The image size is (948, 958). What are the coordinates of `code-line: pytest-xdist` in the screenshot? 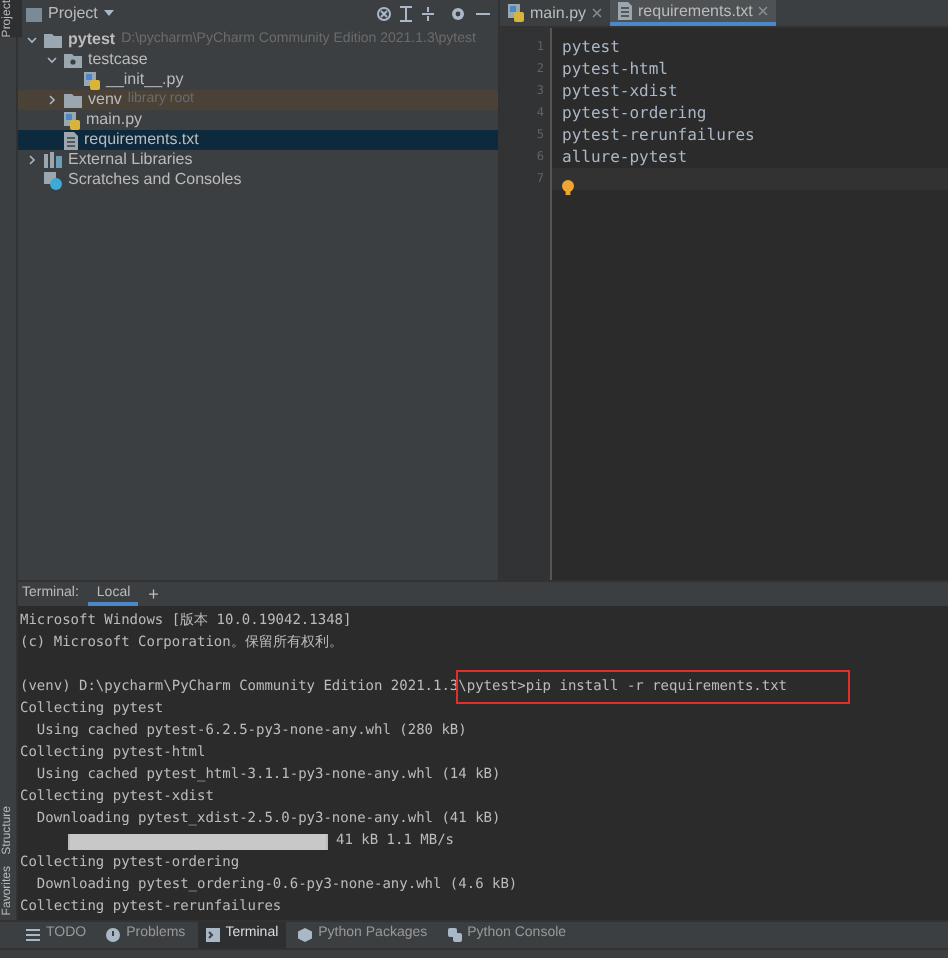 It's located at (620, 91).